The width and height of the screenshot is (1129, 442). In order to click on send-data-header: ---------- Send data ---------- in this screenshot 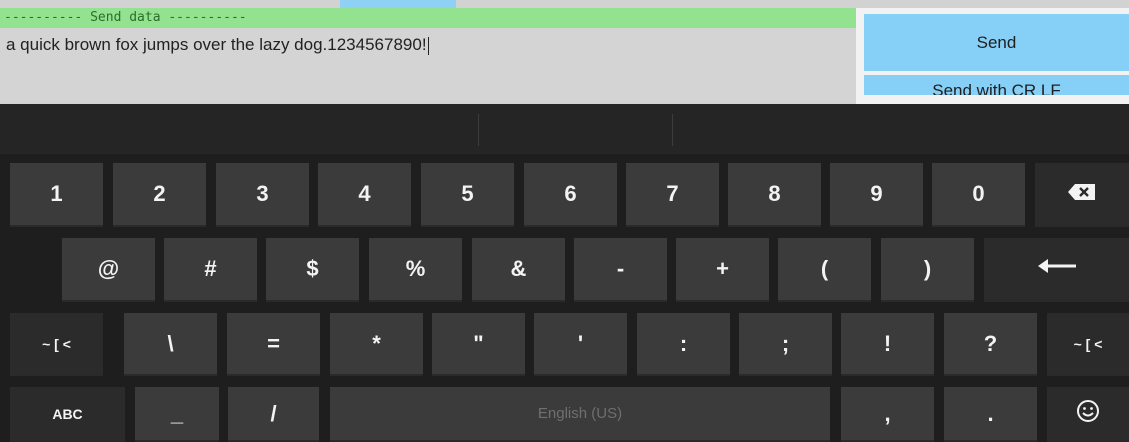, I will do `click(428, 18)`.